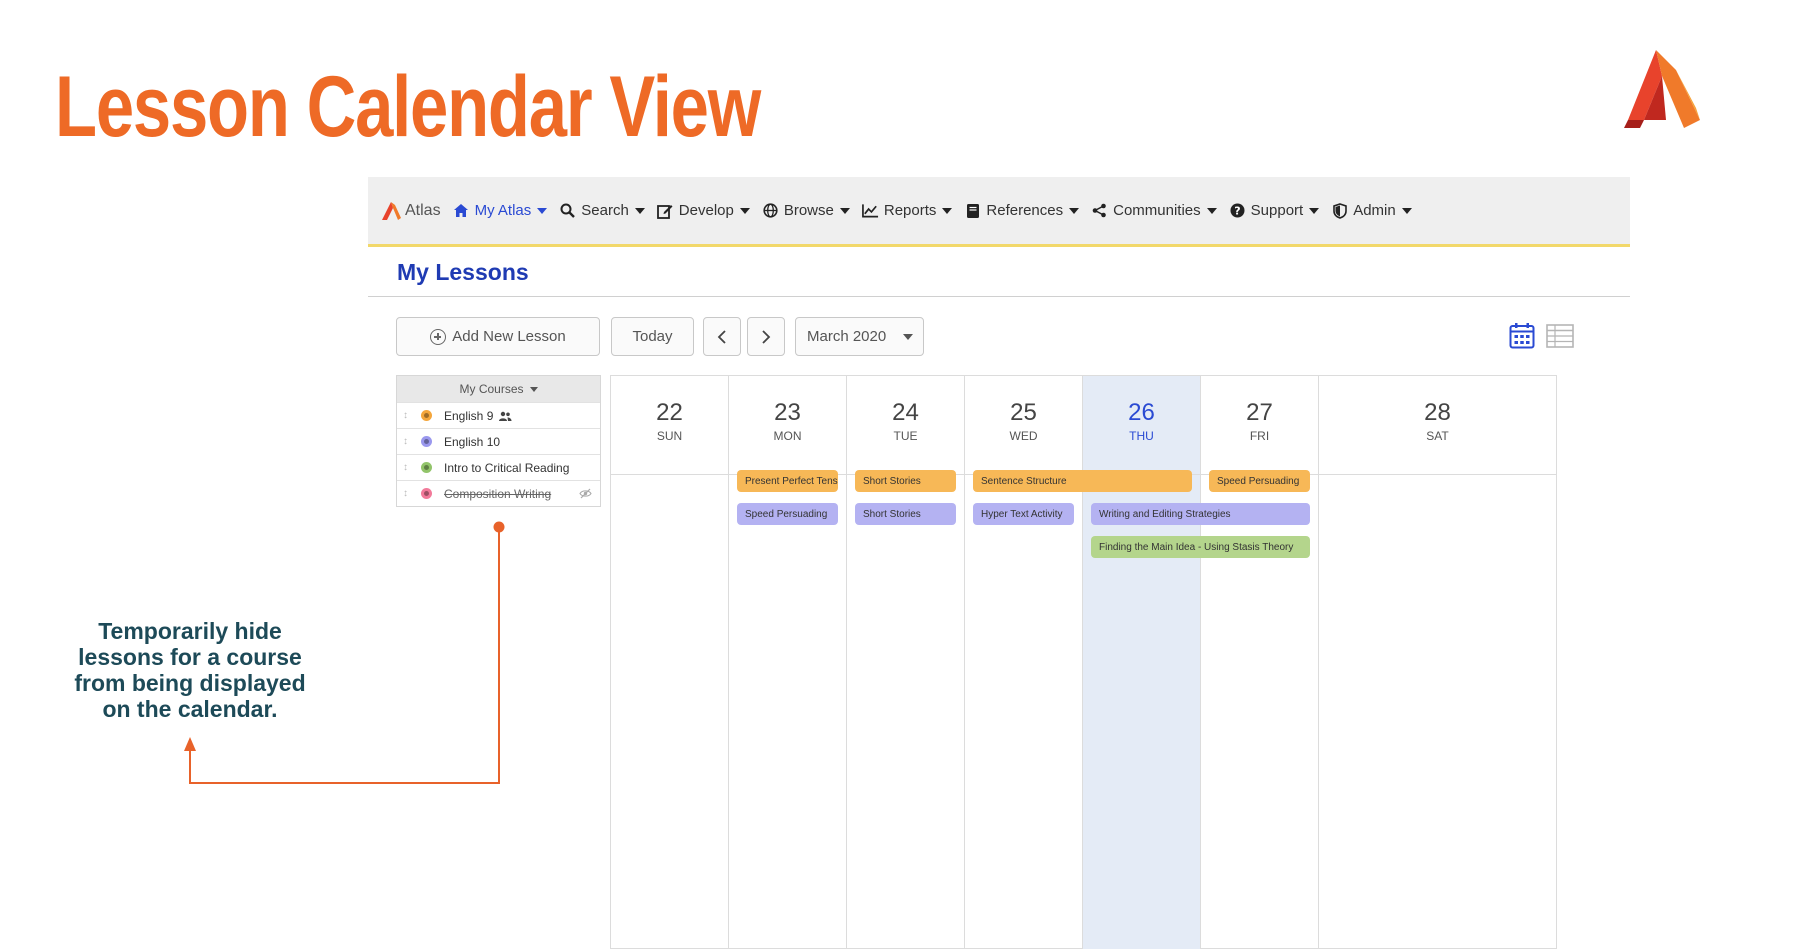  What do you see at coordinates (1082, 481) in the screenshot?
I see `lesson-event: Sentence Structure` at bounding box center [1082, 481].